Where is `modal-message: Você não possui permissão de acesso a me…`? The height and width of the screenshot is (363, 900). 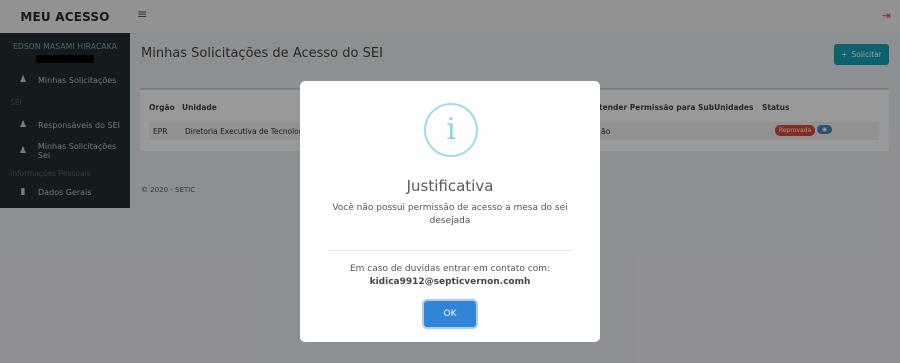 modal-message: Você não possui permissão de acesso a me… is located at coordinates (450, 214).